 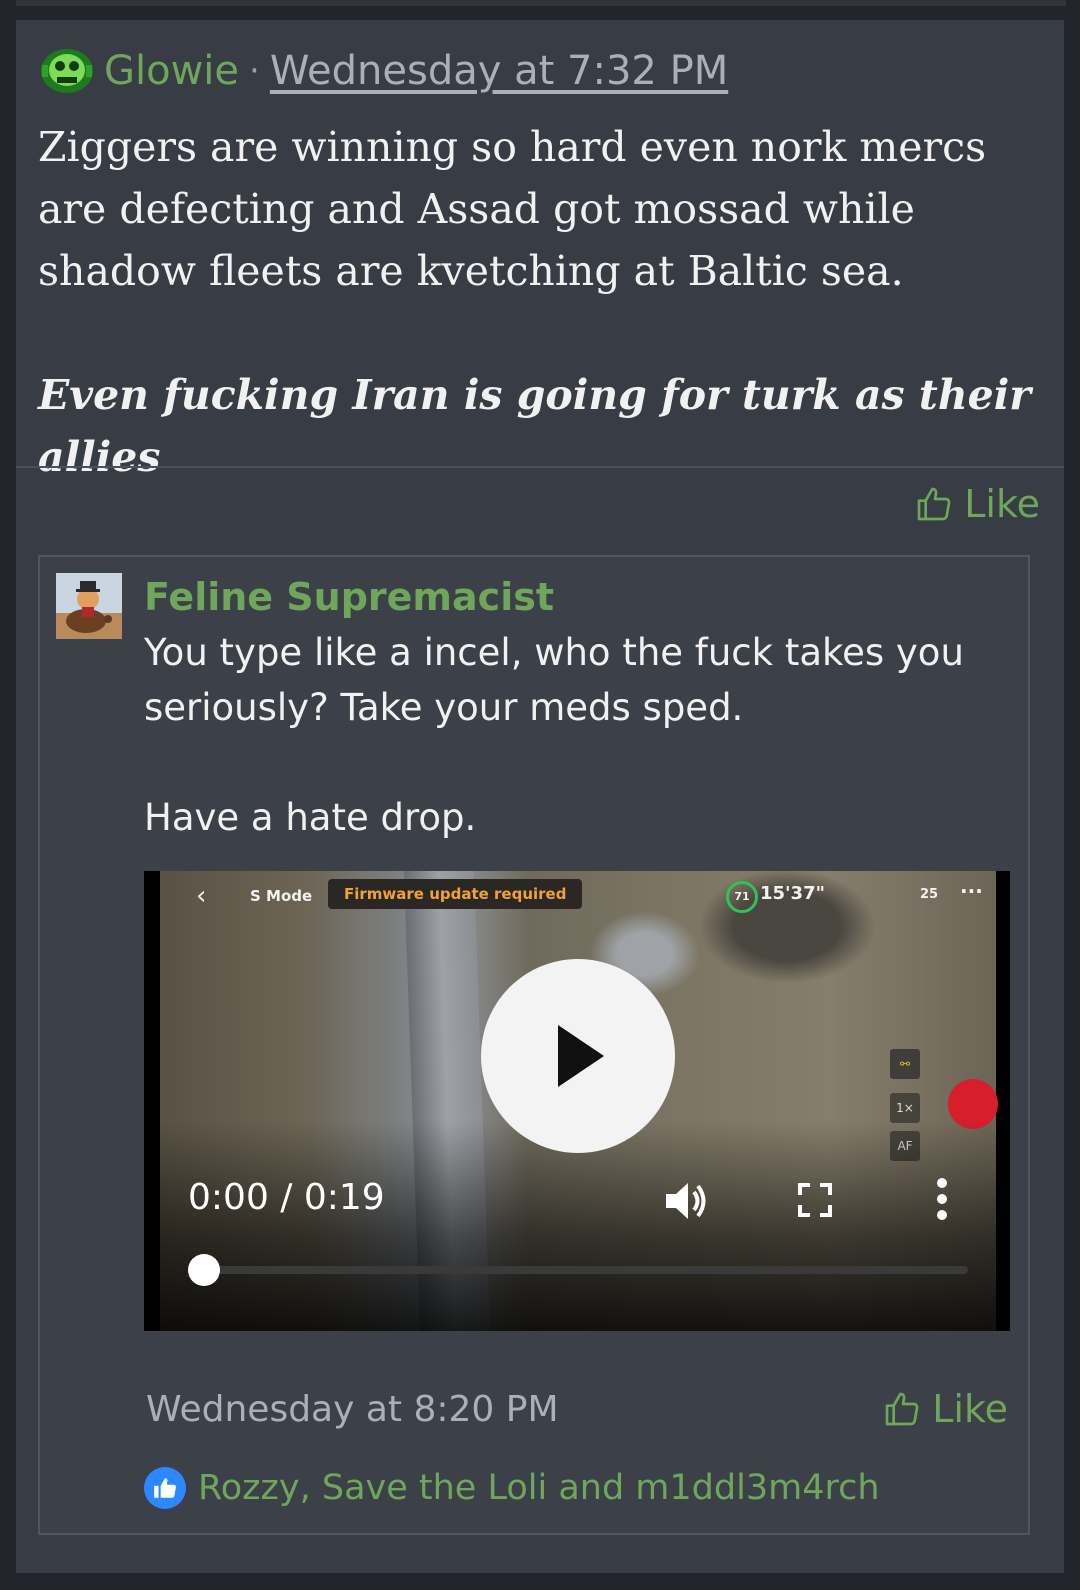 I want to click on post-header: Glowie · Wednesday at 7:32 PM, so click(x=383, y=71).